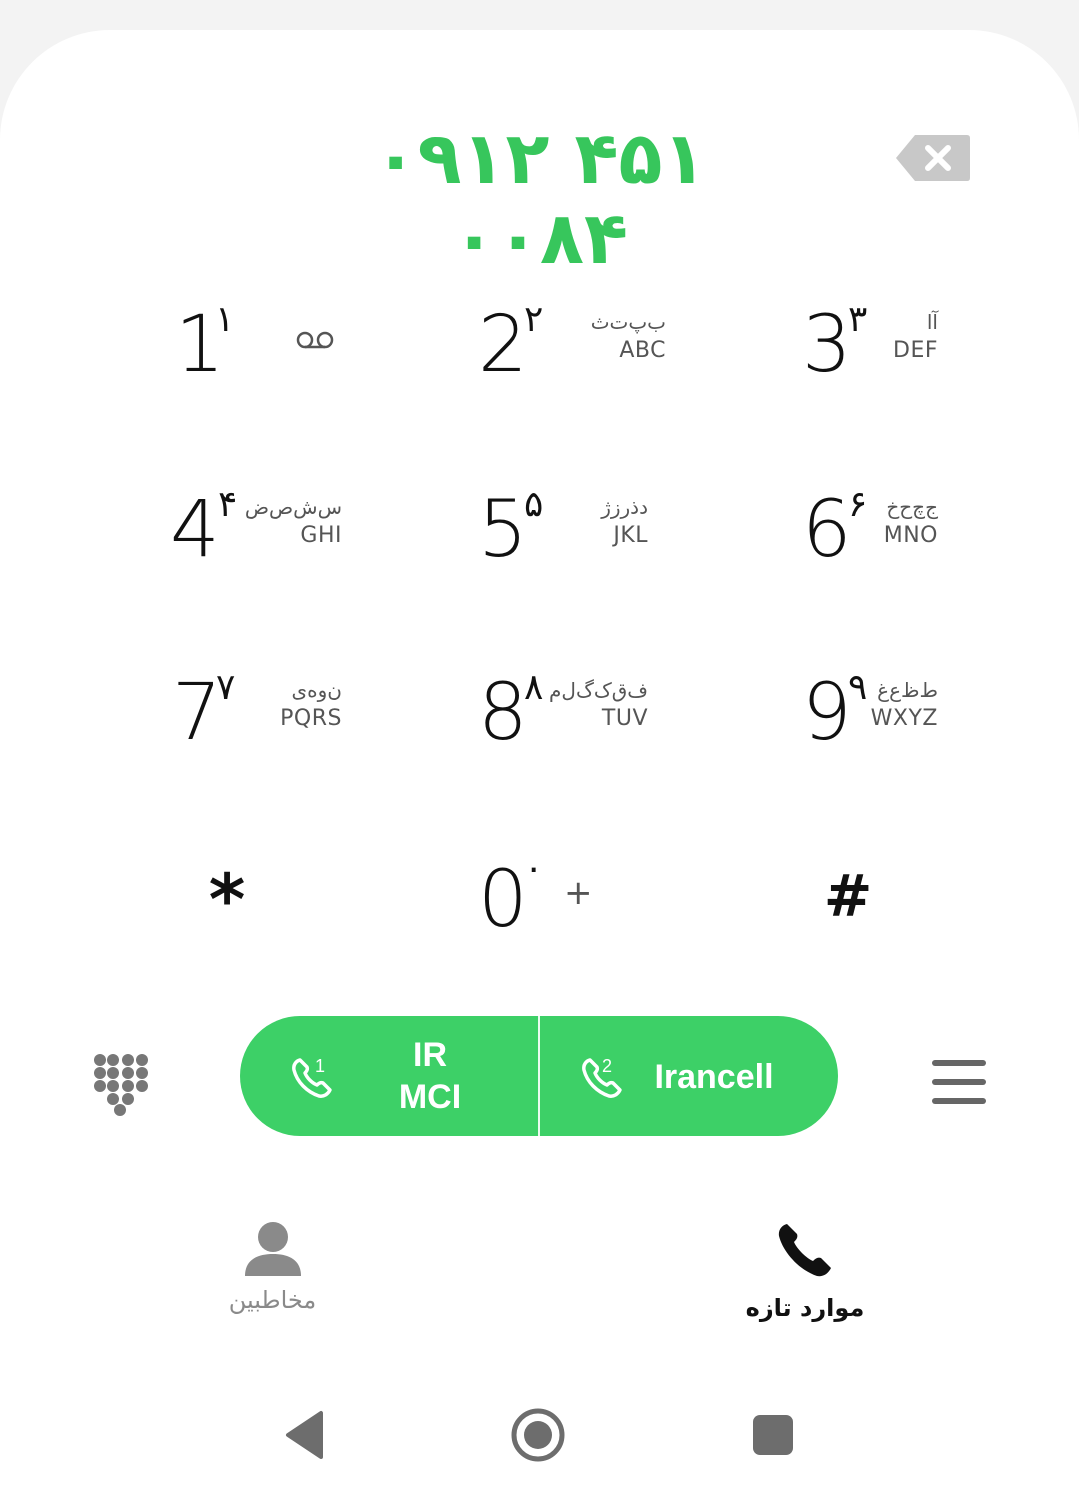 The height and width of the screenshot is (1500, 1079). I want to click on tab-recents: موارد تازه, so click(805, 1271).